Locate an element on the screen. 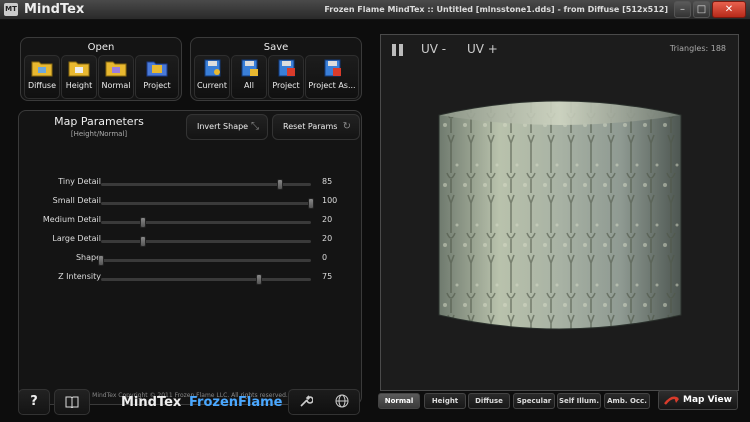  map-view-button: Map View is located at coordinates (698, 400).